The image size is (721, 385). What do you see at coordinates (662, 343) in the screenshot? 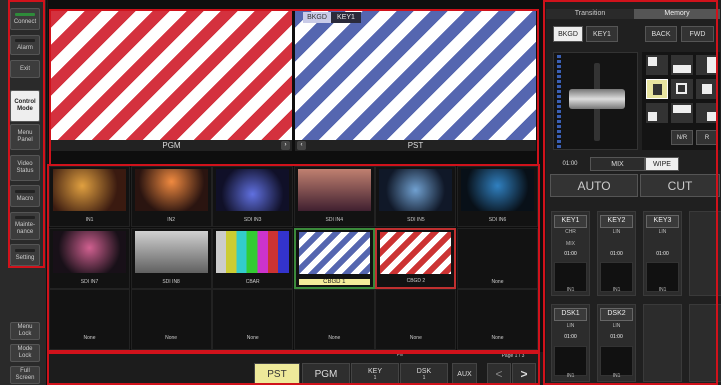
I see `dsk-slot-empty` at bounding box center [662, 343].